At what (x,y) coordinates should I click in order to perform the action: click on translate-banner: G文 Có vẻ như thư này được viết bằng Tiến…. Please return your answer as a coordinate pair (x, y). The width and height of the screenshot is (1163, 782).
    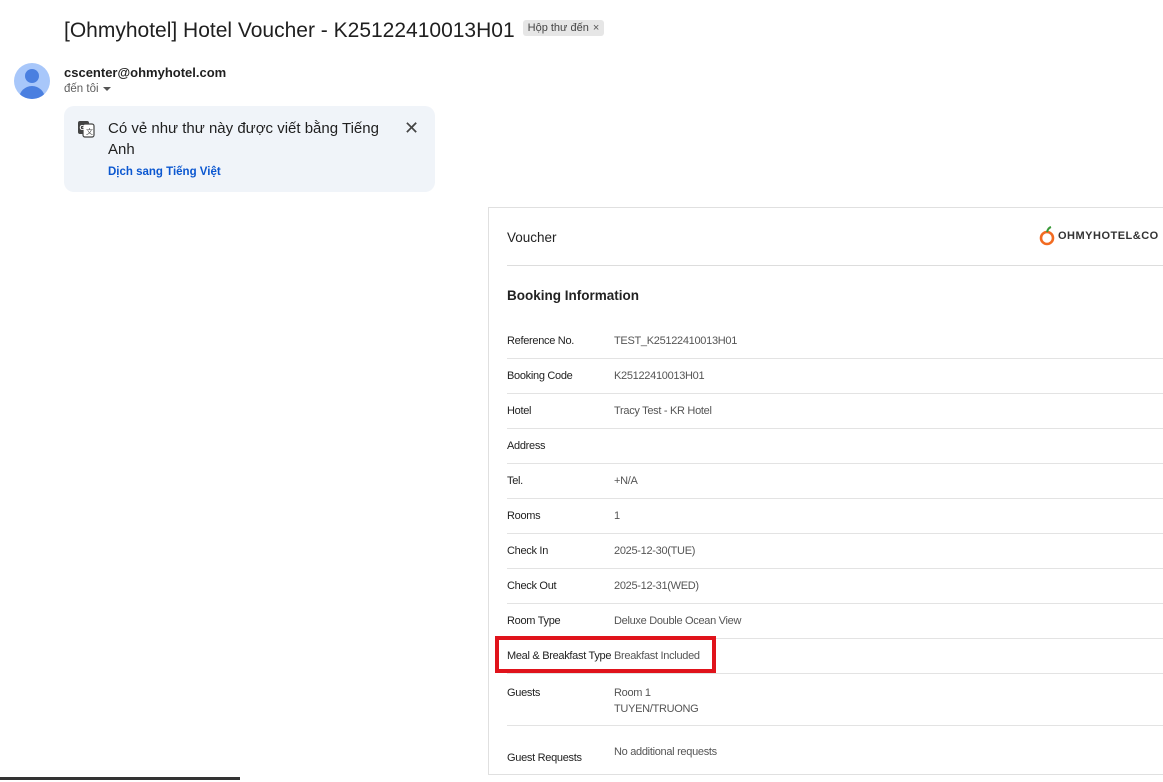
    Looking at the image, I should click on (249, 149).